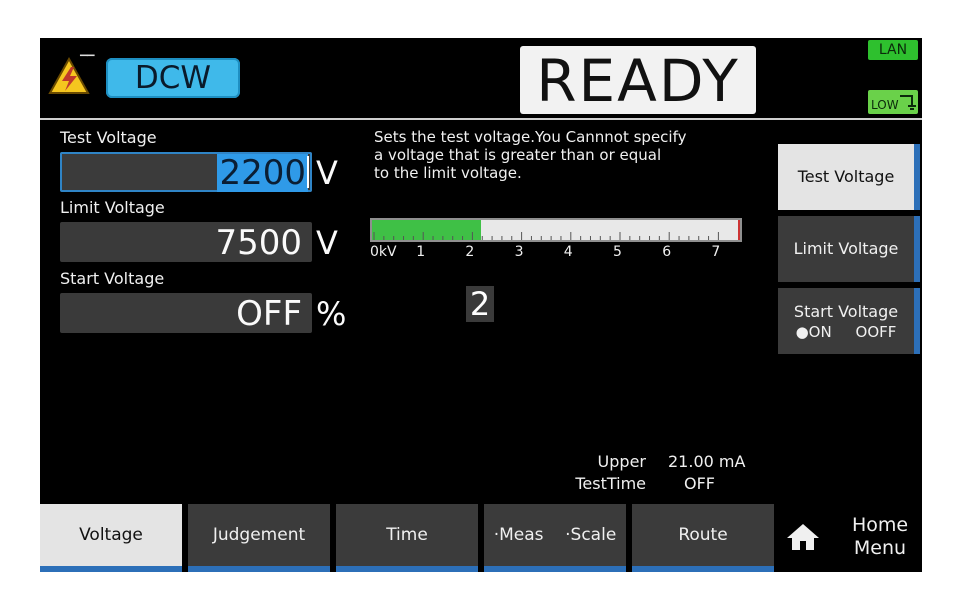 This screenshot has width=960, height=609. What do you see at coordinates (716, 252) in the screenshot?
I see `bar-tick-label: 7` at bounding box center [716, 252].